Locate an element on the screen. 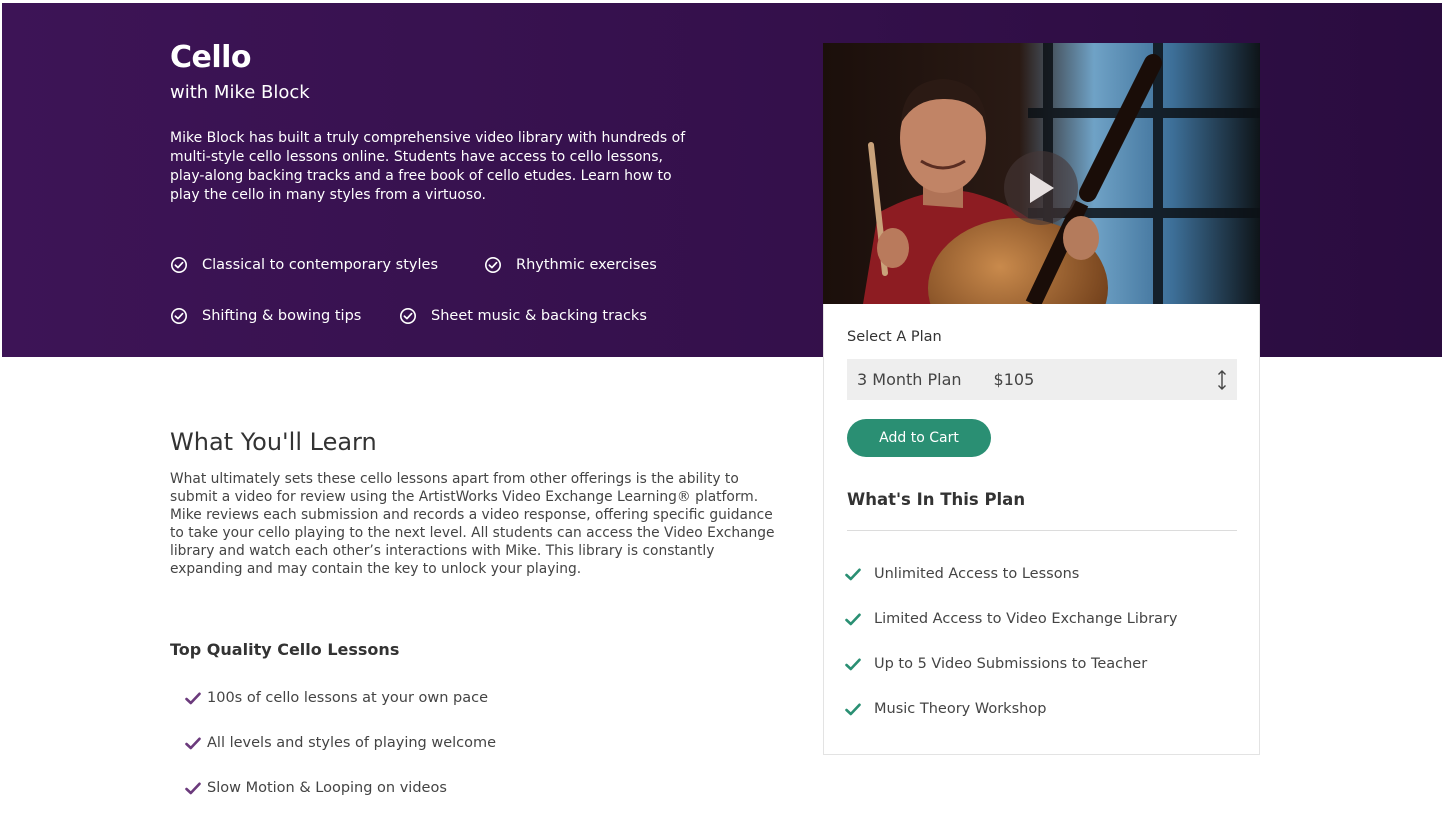  play-icon is located at coordinates (1042, 188).